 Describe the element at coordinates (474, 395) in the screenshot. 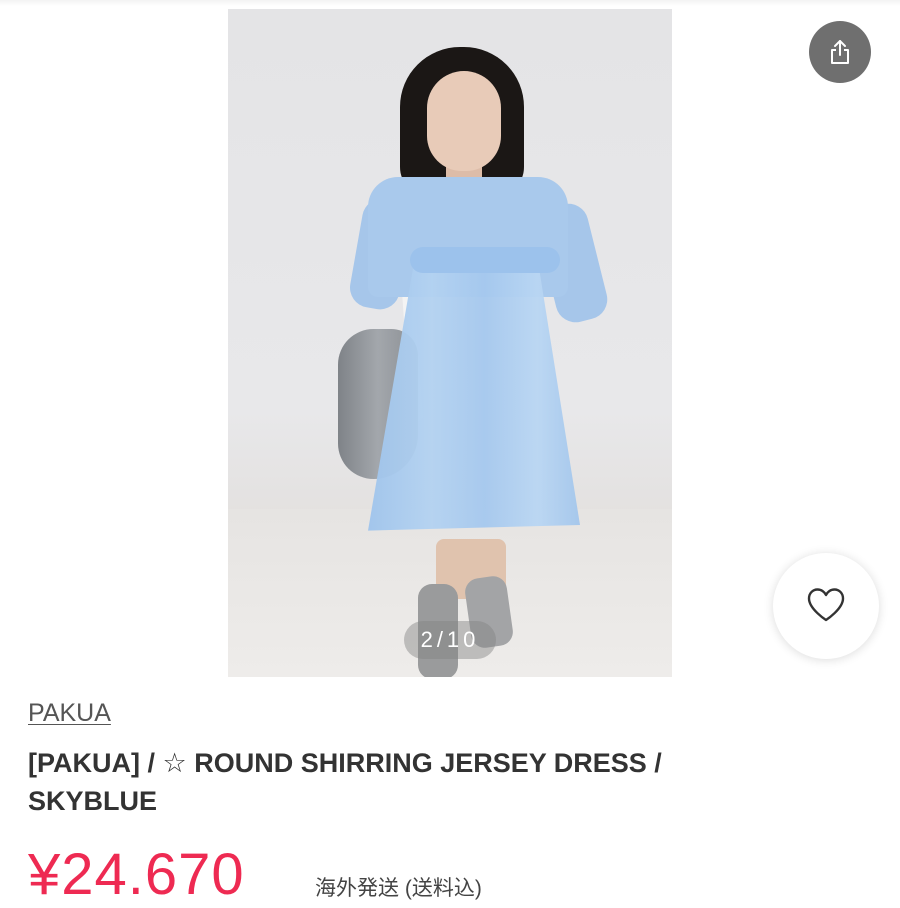

I see `dress-tulle-skirt` at that location.